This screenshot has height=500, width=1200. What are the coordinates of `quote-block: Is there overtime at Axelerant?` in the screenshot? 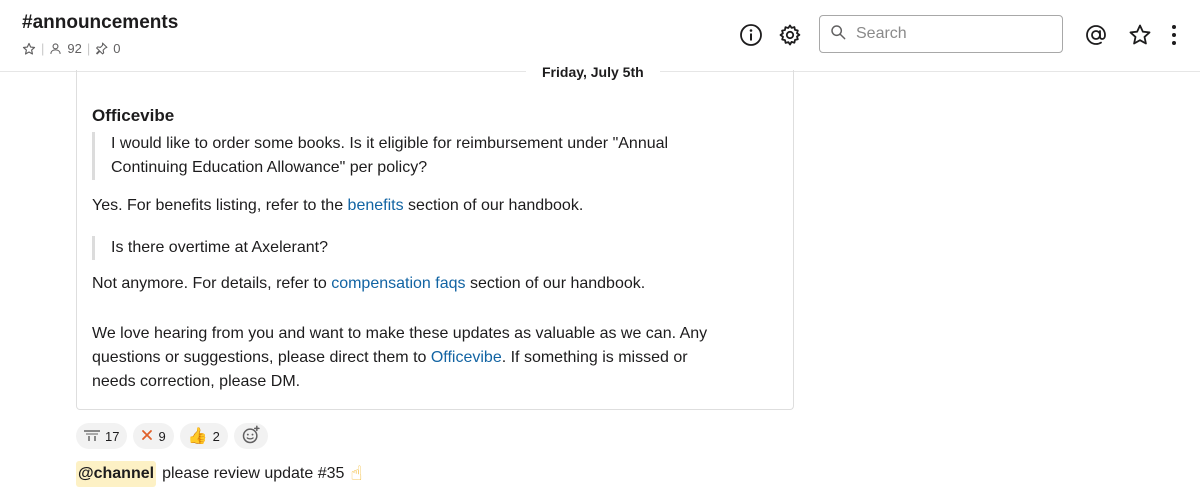 It's located at (210, 248).